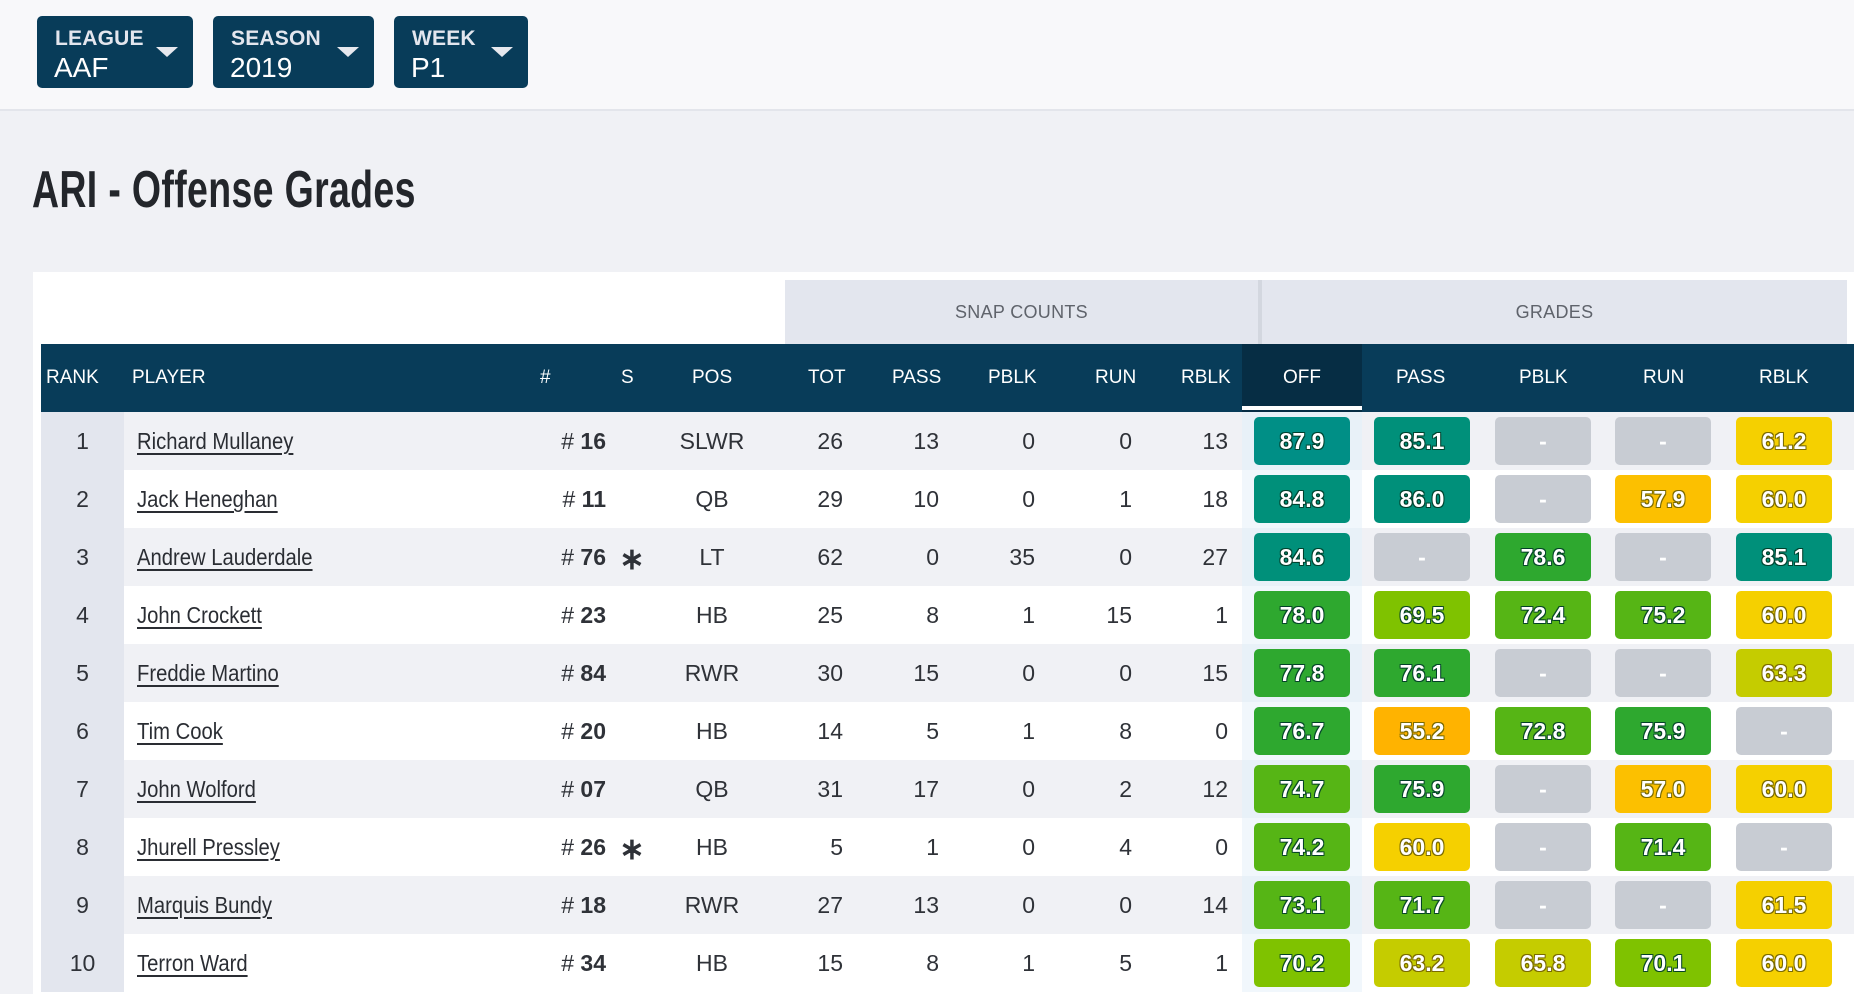 The height and width of the screenshot is (994, 1854). I want to click on snap-count-pass: 8, so click(932, 963).